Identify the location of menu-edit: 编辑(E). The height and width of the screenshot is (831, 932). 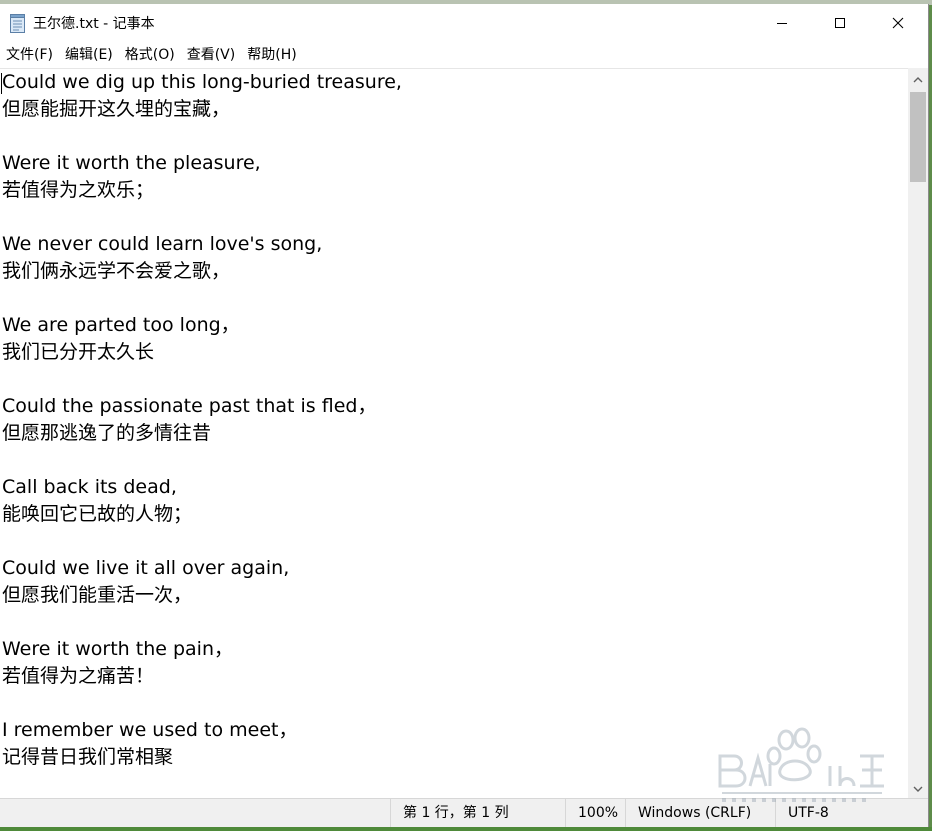
(89, 55).